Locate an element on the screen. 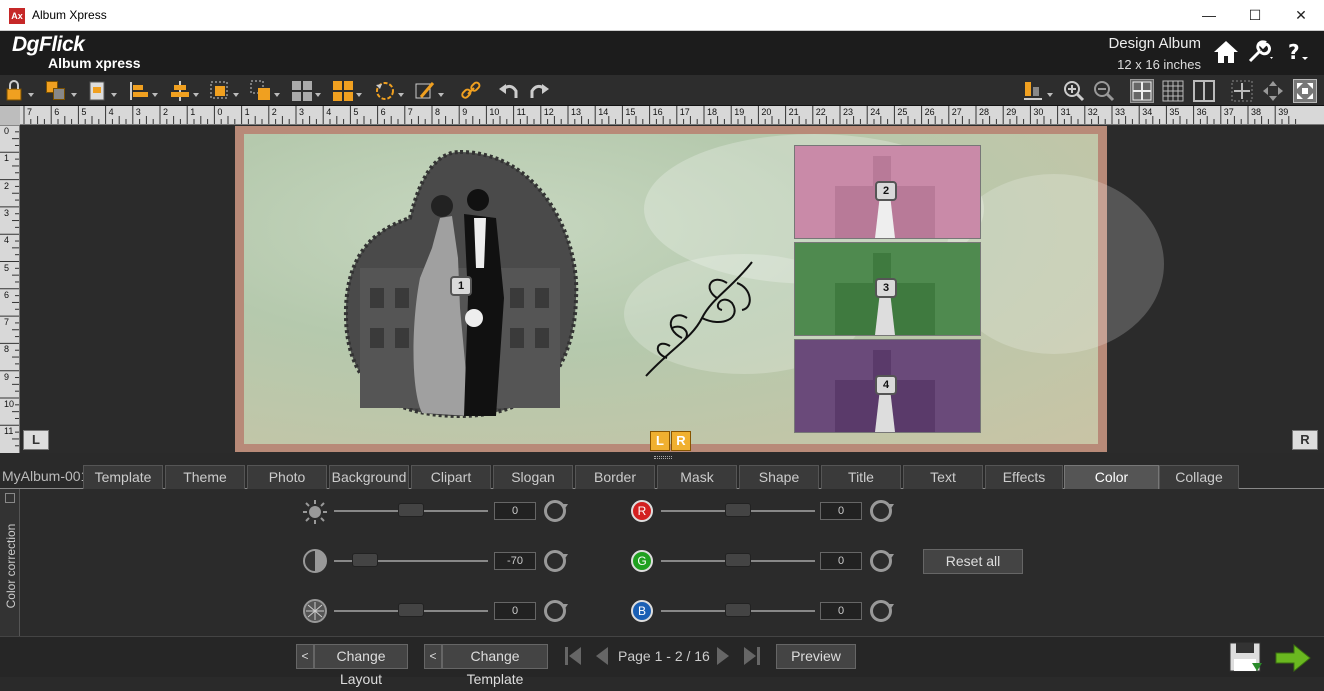  ruler-h-number: 12 is located at coordinates (548, 112).